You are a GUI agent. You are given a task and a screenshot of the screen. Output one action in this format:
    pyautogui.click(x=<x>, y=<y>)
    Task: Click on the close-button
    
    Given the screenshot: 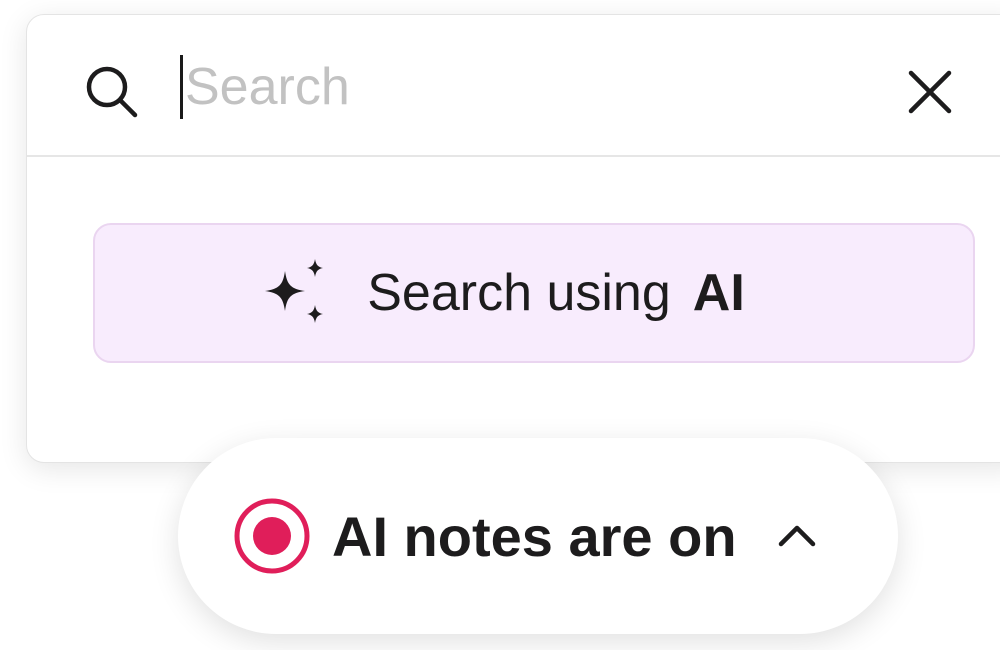 What is the action you would take?
    pyautogui.click(x=930, y=92)
    